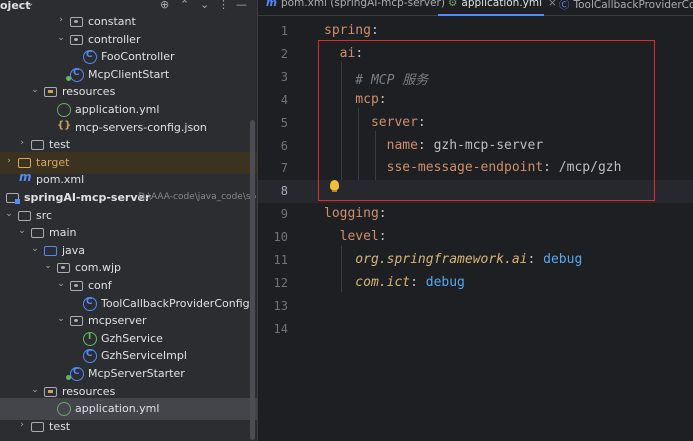  Describe the element at coordinates (564, 5) in the screenshot. I see `class-icon: Ⓒ` at that location.